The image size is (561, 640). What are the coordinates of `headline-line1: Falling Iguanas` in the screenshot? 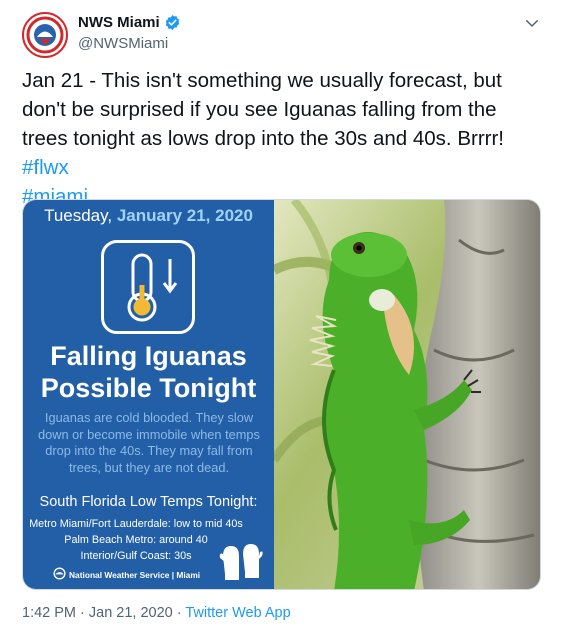 It's located at (148, 356).